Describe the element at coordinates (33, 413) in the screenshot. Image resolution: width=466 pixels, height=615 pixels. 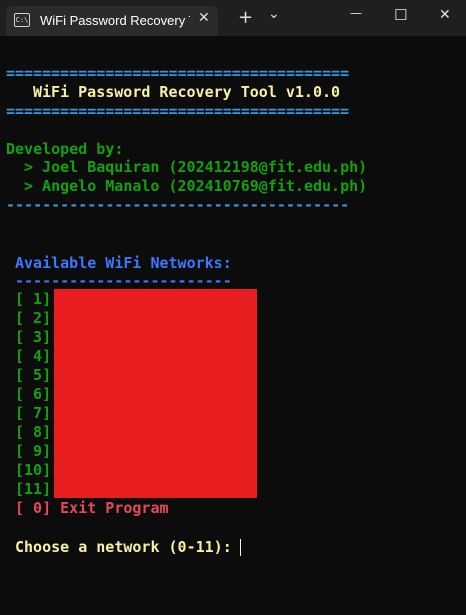
I see `network-index: [ 7]` at that location.